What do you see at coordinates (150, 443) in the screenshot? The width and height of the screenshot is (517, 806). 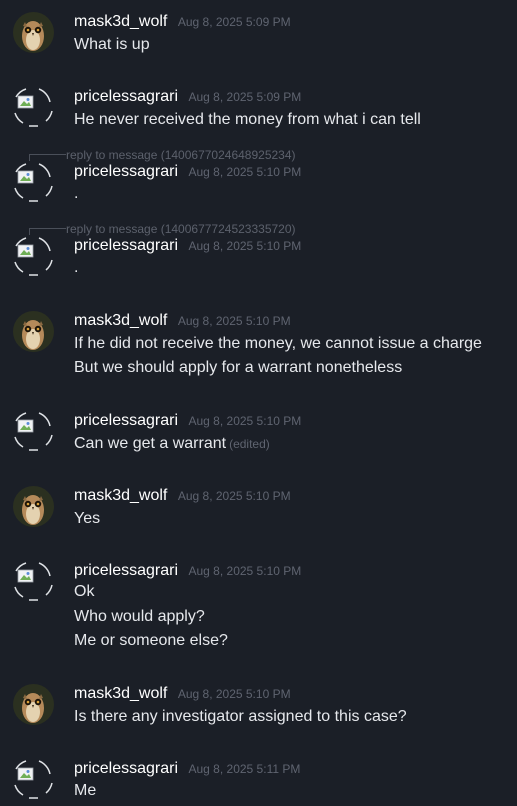 I see `message-text-content: Can we get a warrant` at bounding box center [150, 443].